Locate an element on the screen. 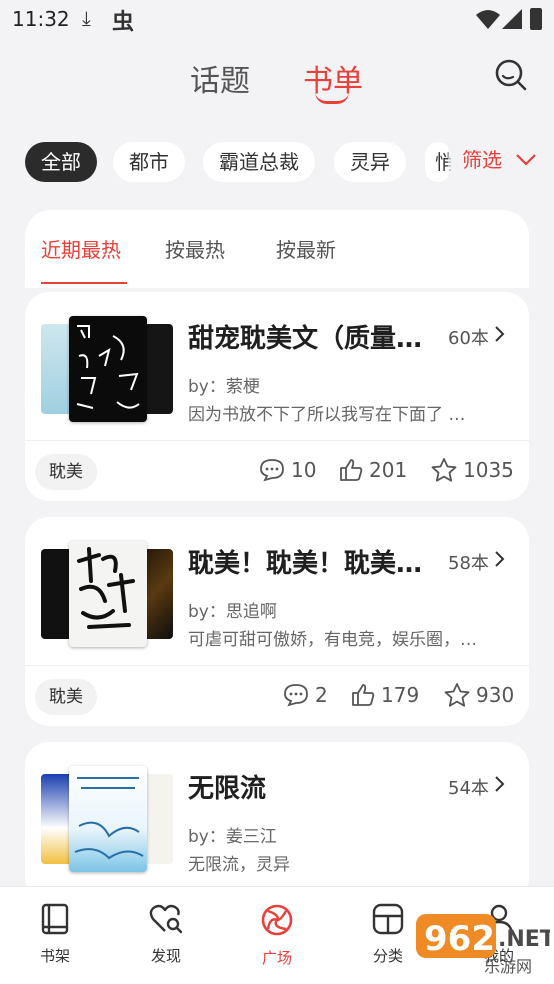 The image size is (554, 984). booklist-title: 无限流 is located at coordinates (227, 789).